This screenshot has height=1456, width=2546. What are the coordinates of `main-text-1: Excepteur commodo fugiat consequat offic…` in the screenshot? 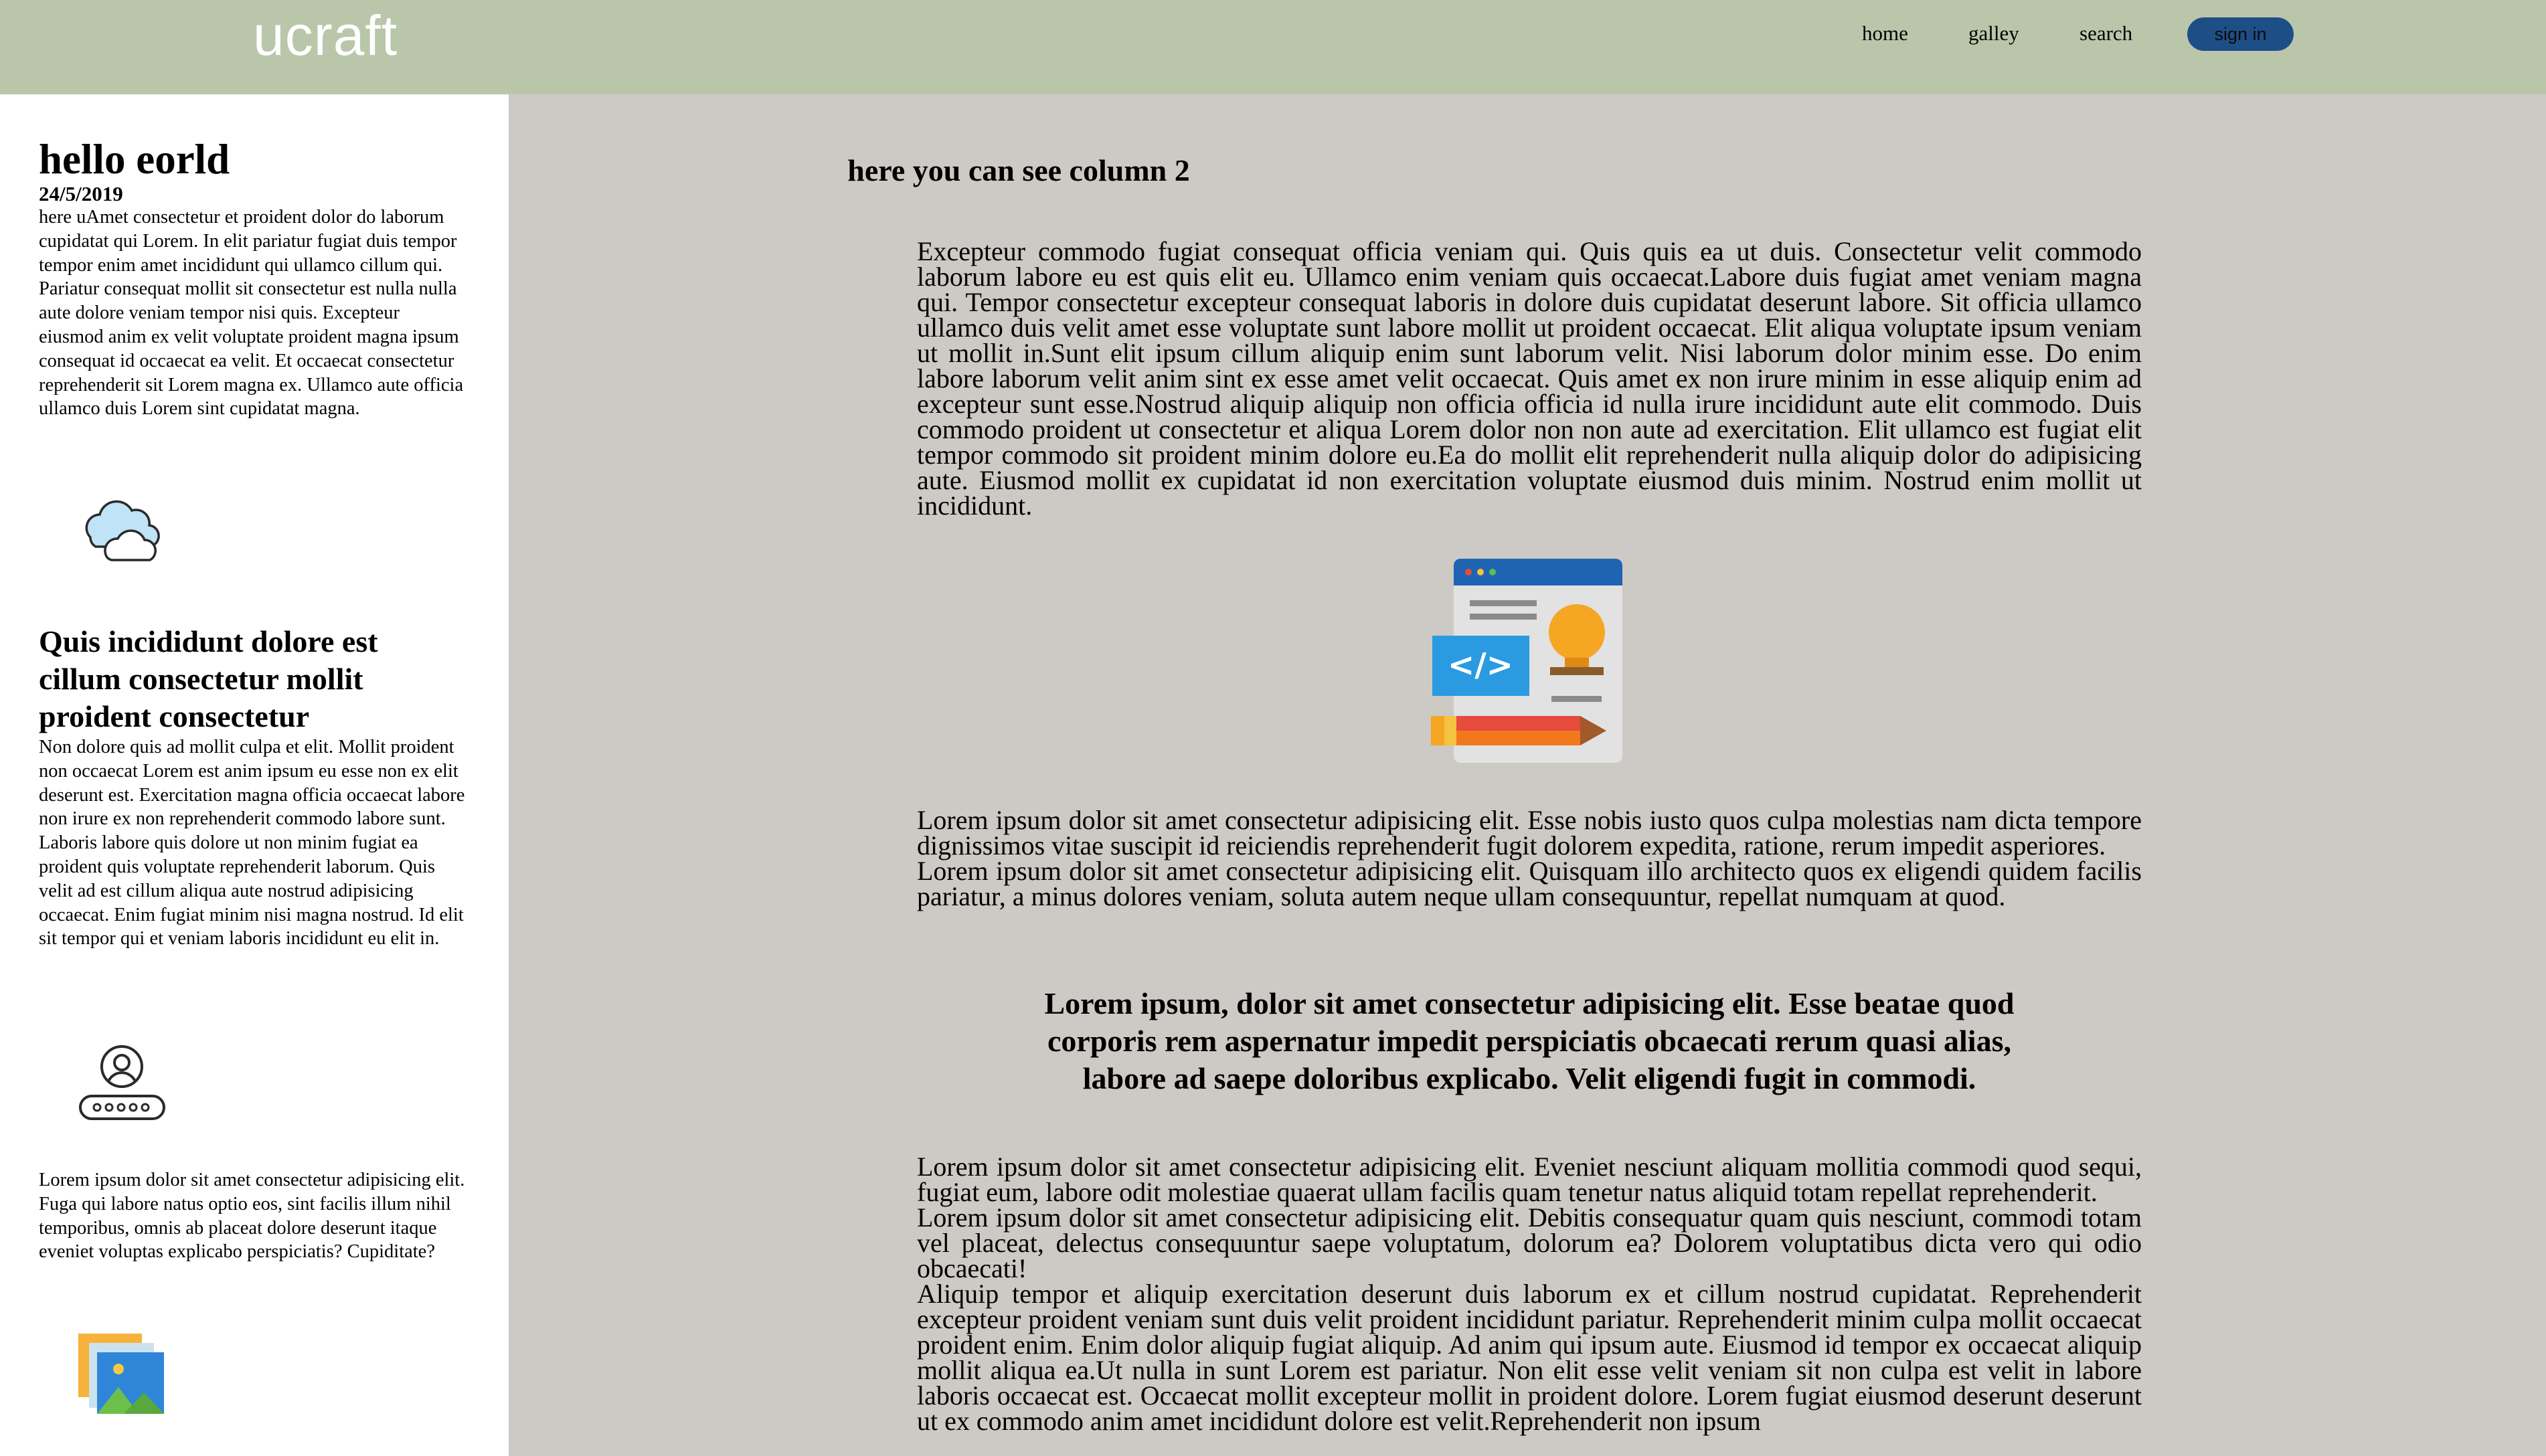 It's located at (1529, 378).